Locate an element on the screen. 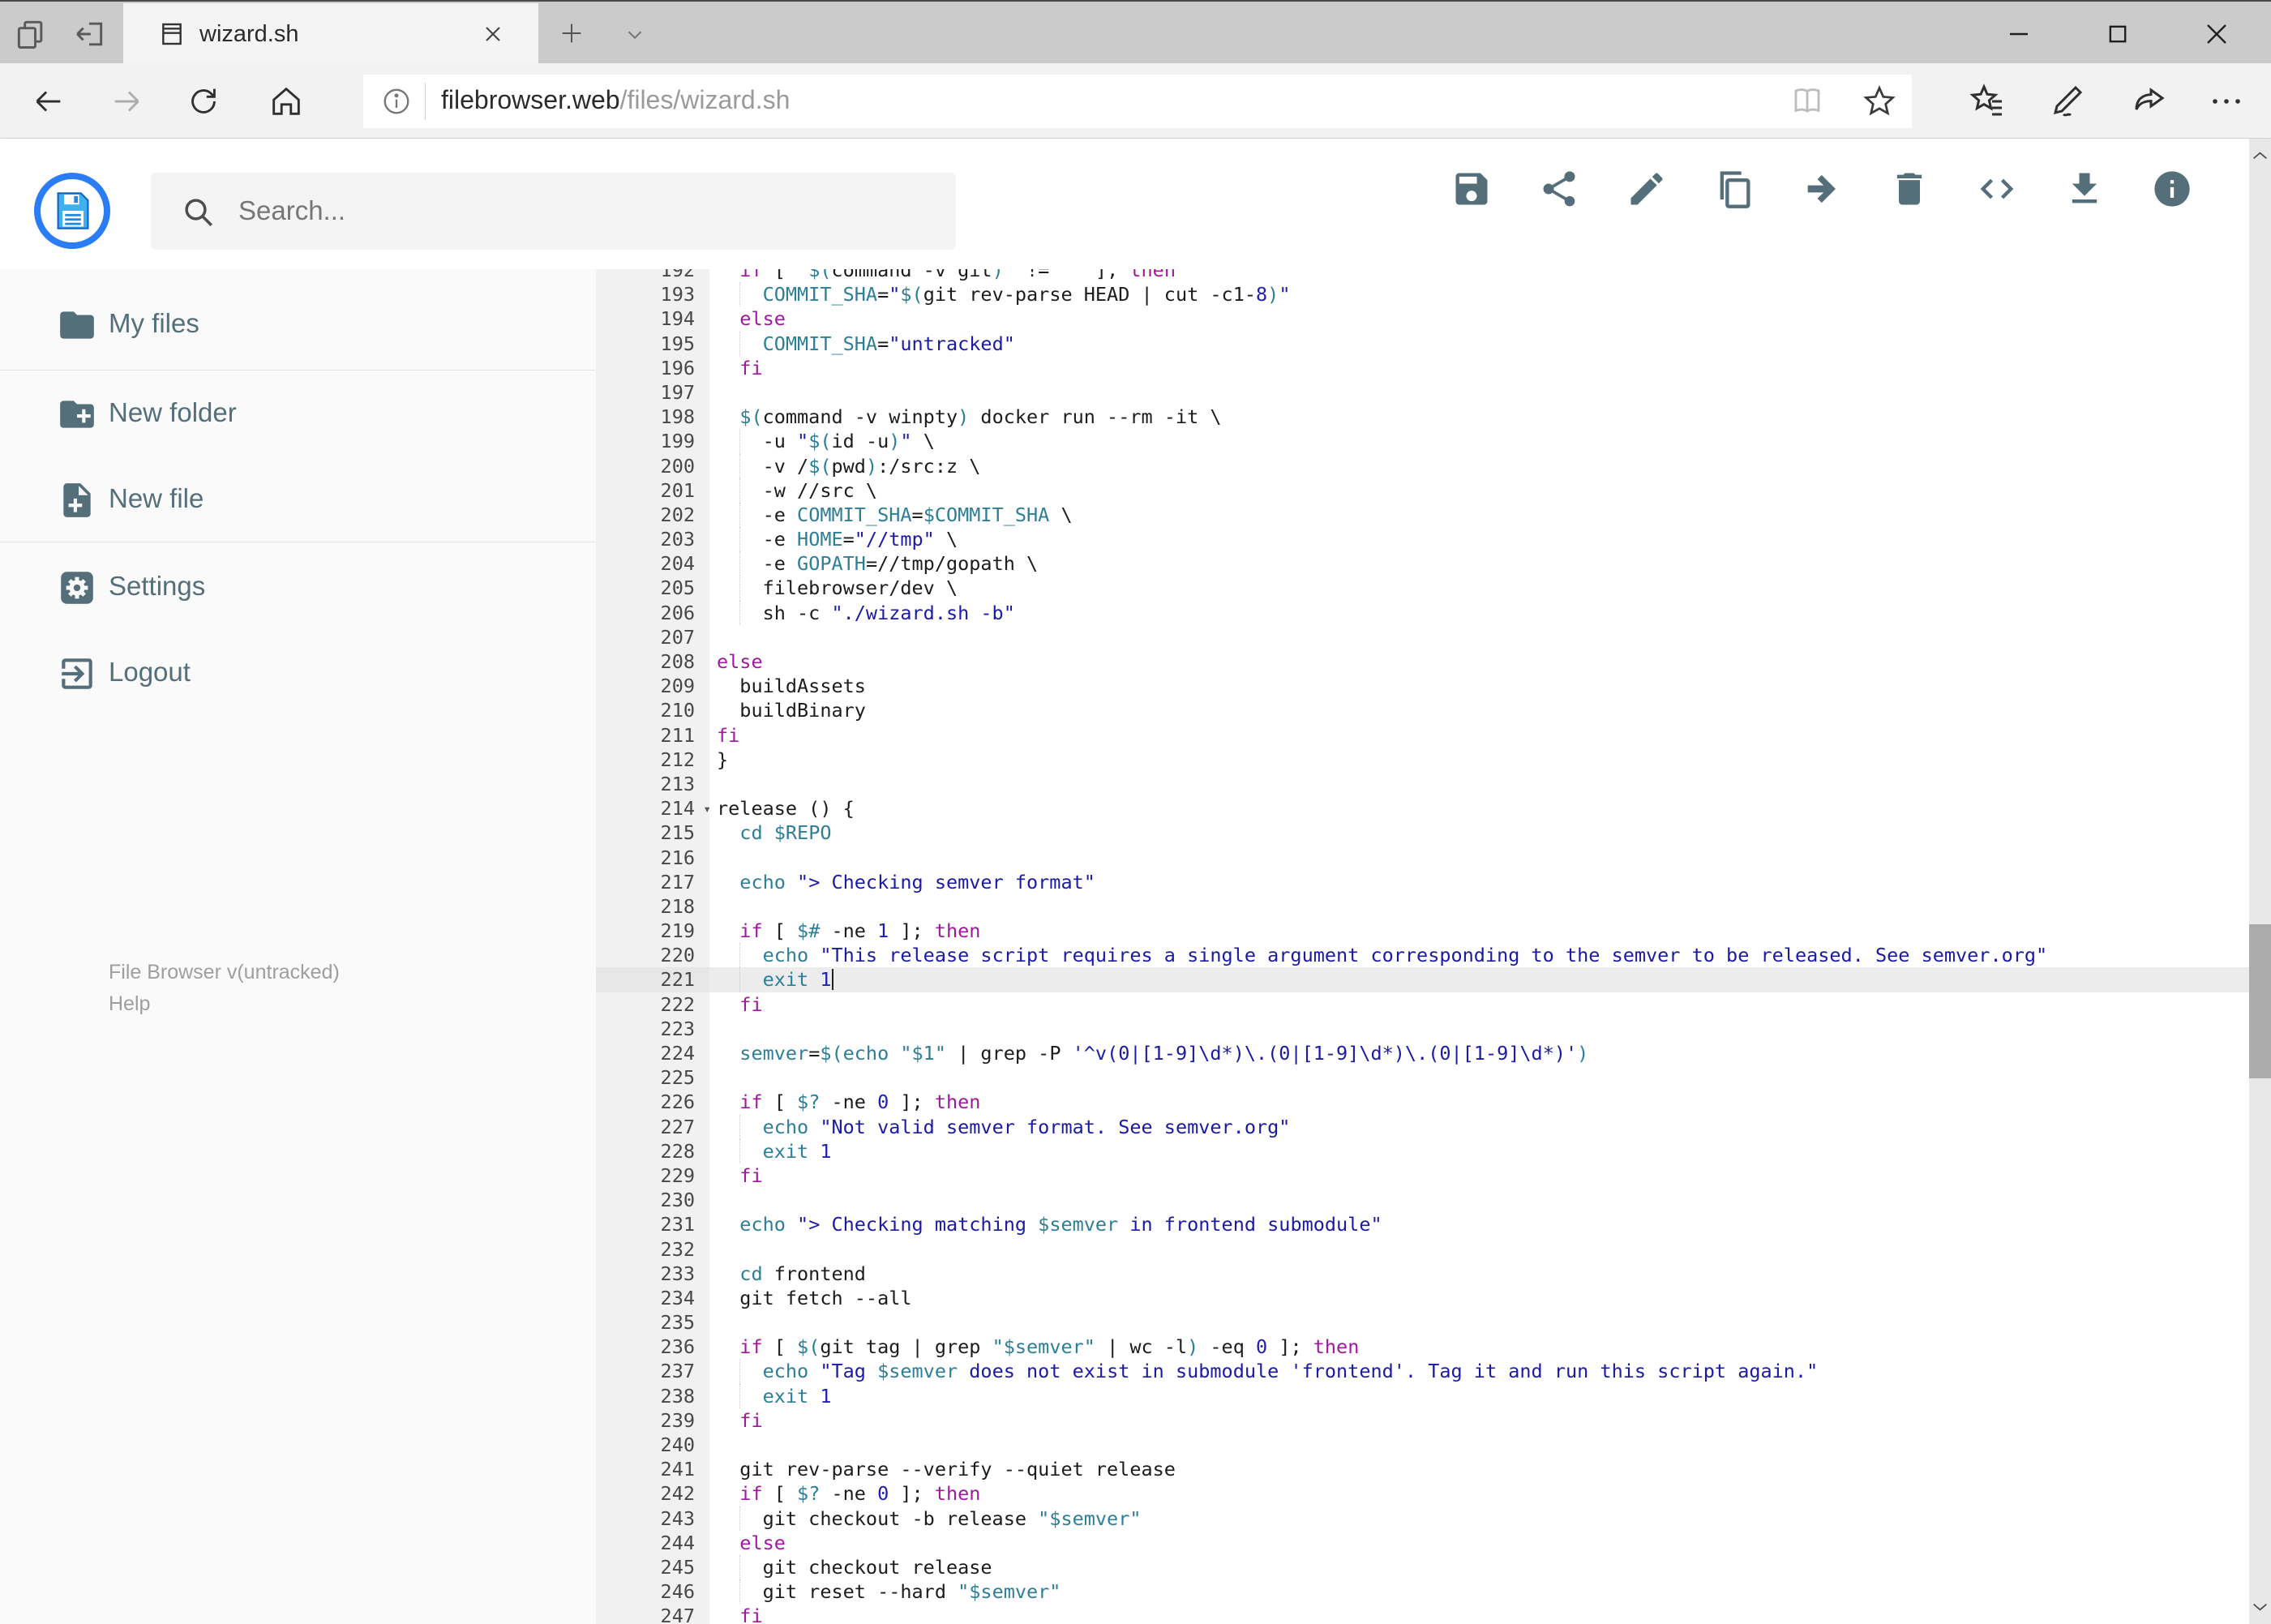 The height and width of the screenshot is (1624, 2271). tab-close-icon is located at coordinates (493, 34).